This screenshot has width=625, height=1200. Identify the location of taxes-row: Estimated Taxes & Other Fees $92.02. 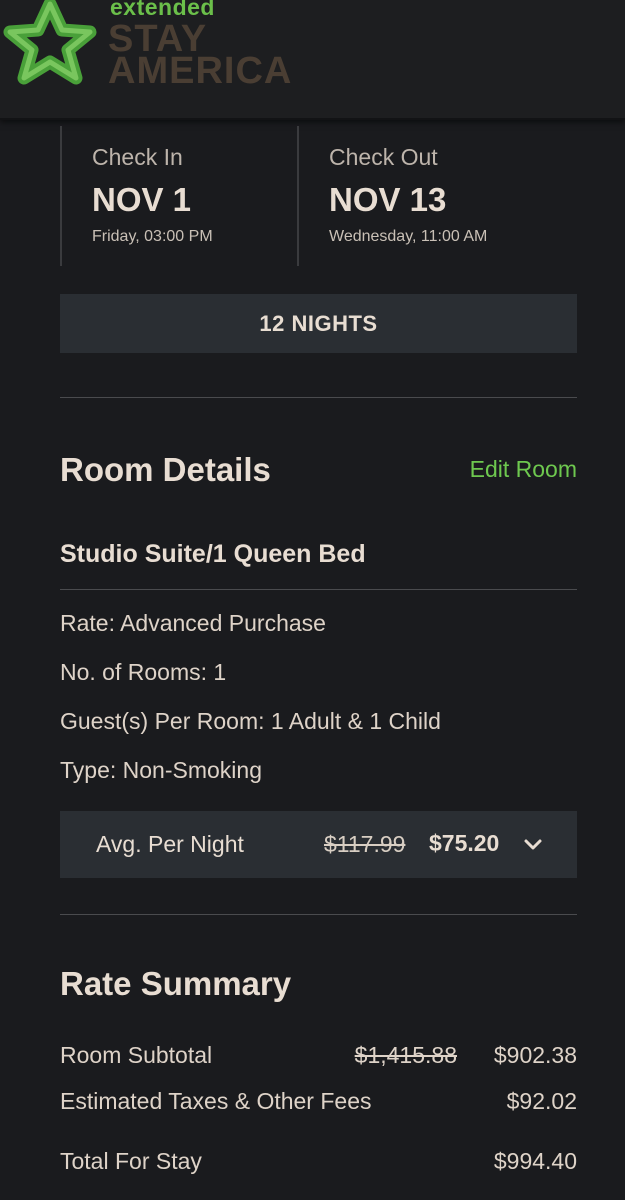
(318, 1103).